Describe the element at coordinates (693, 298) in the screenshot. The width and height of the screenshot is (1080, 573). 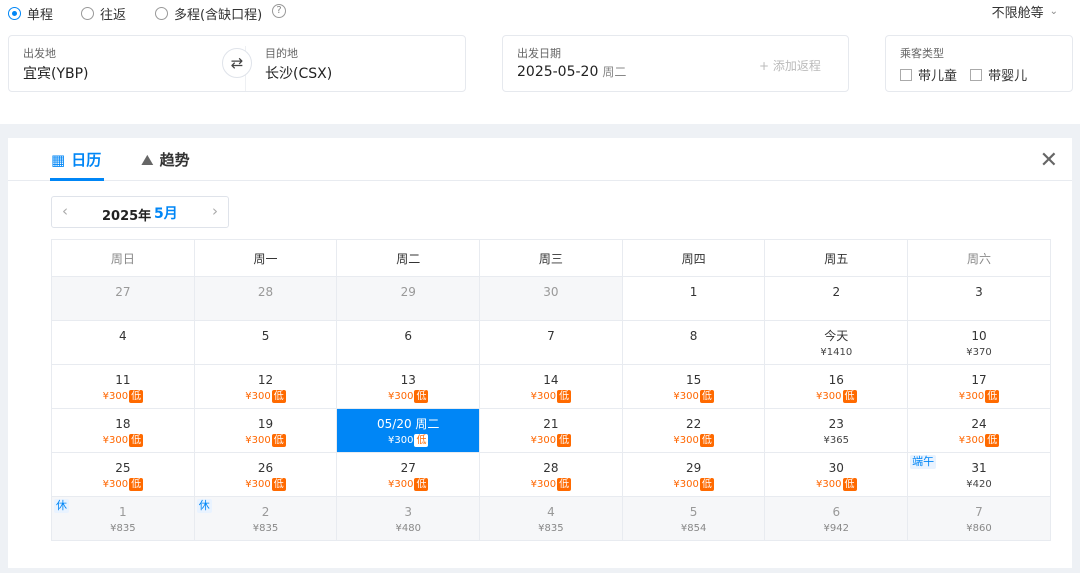
I see `calendar-day: 1` at that location.